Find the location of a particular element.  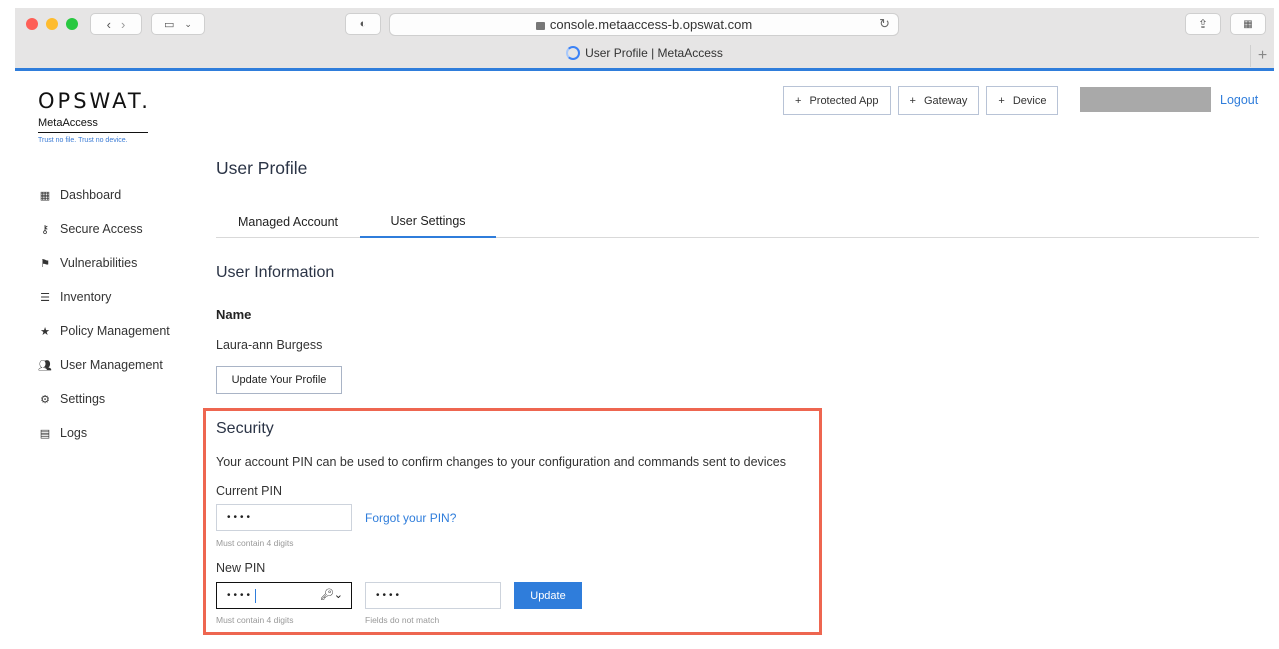

sidebar-item-label: Policy Management is located at coordinates (115, 331).